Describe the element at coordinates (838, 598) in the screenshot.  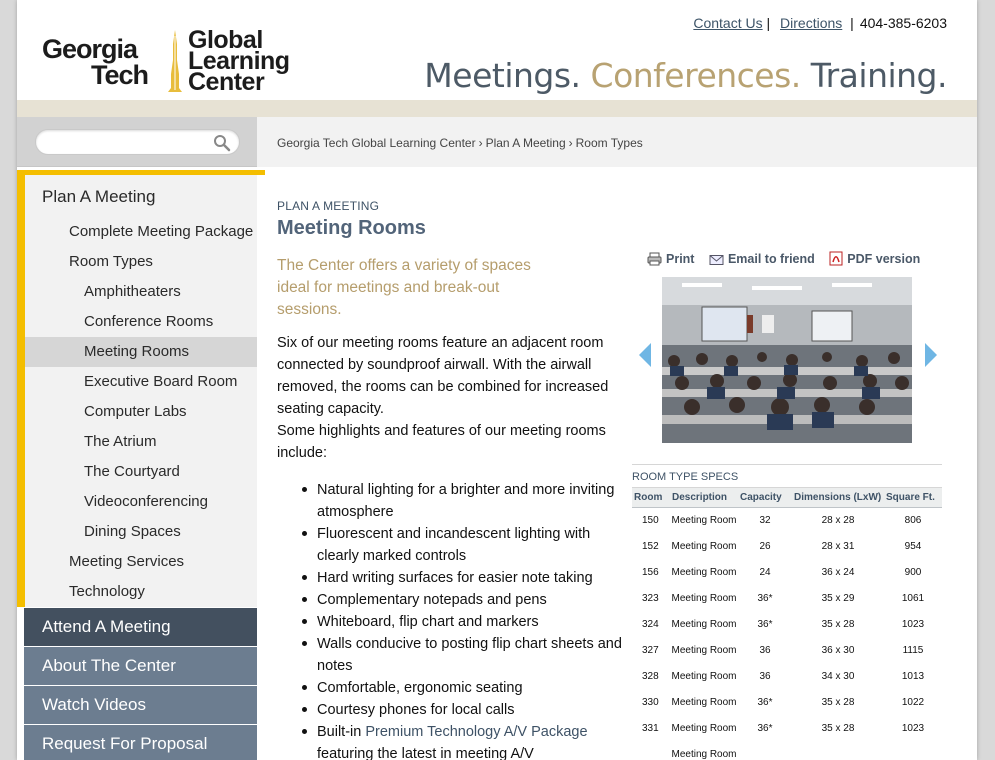
I see `cell-dimensions: 35 x 29` at that location.